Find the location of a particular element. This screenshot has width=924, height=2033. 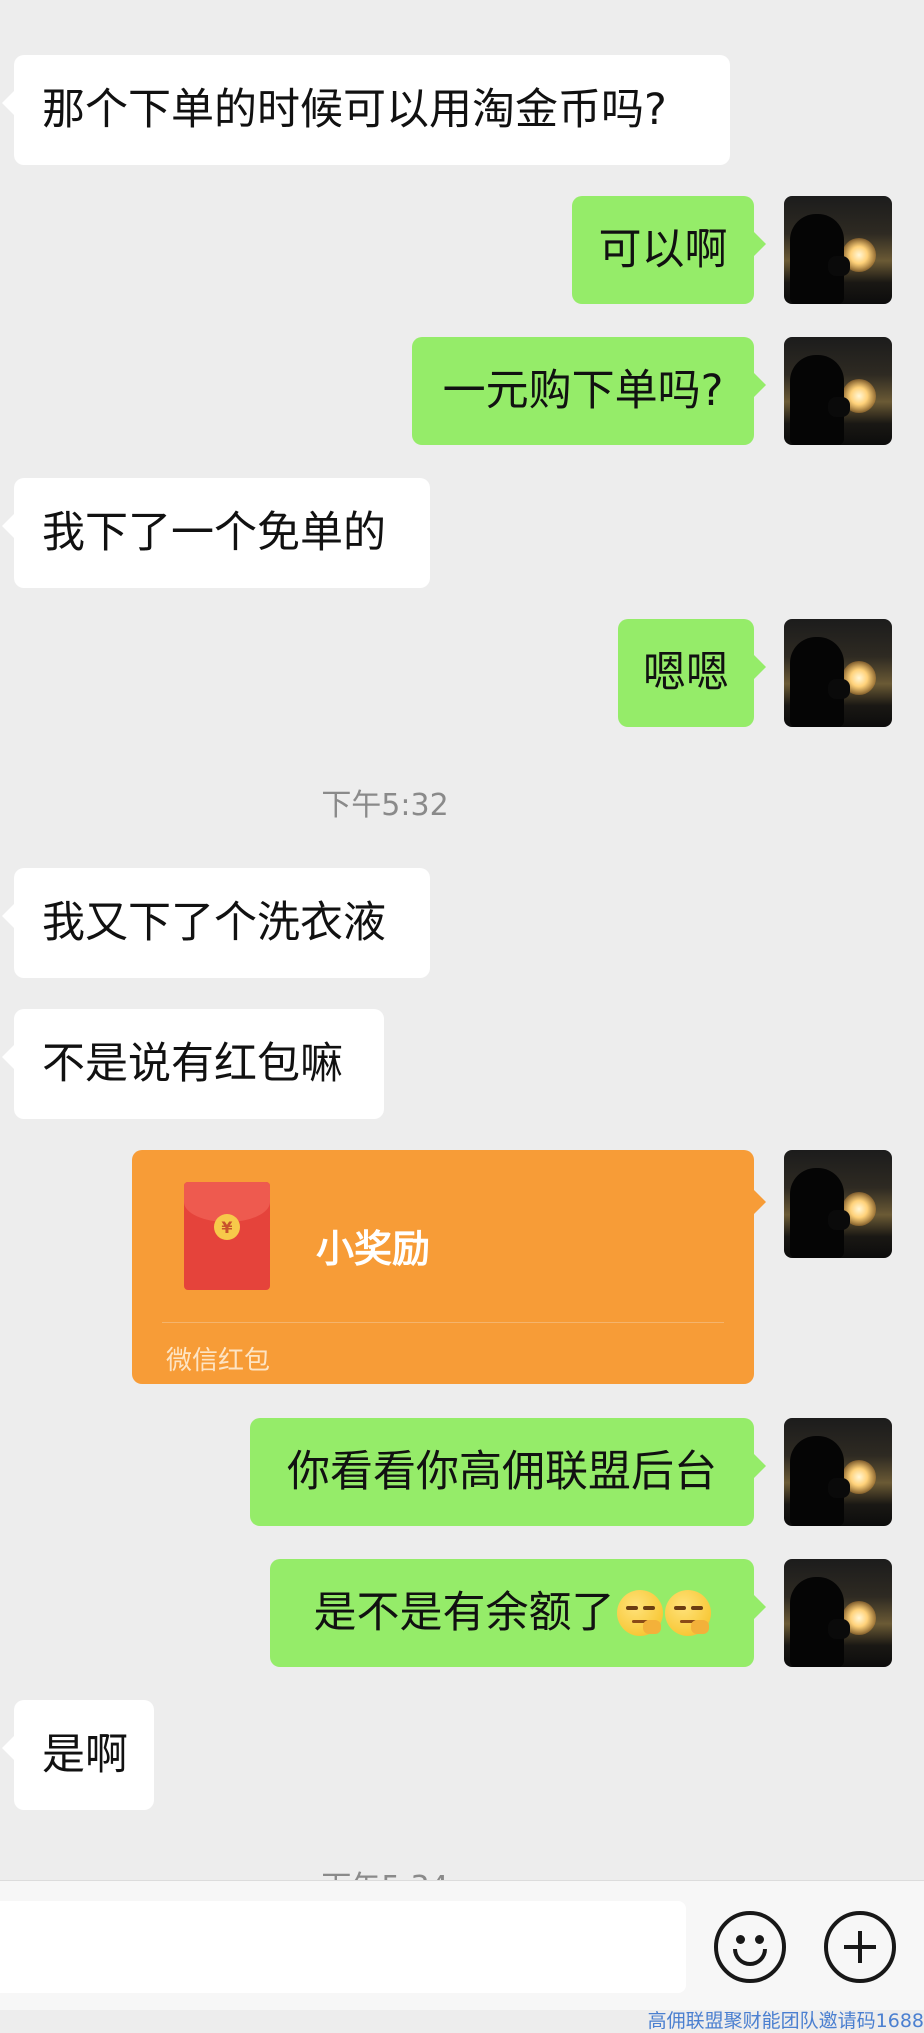

incoming-message-bubble: 那个下单的时候可以用淘金币吗? is located at coordinates (366, 110).